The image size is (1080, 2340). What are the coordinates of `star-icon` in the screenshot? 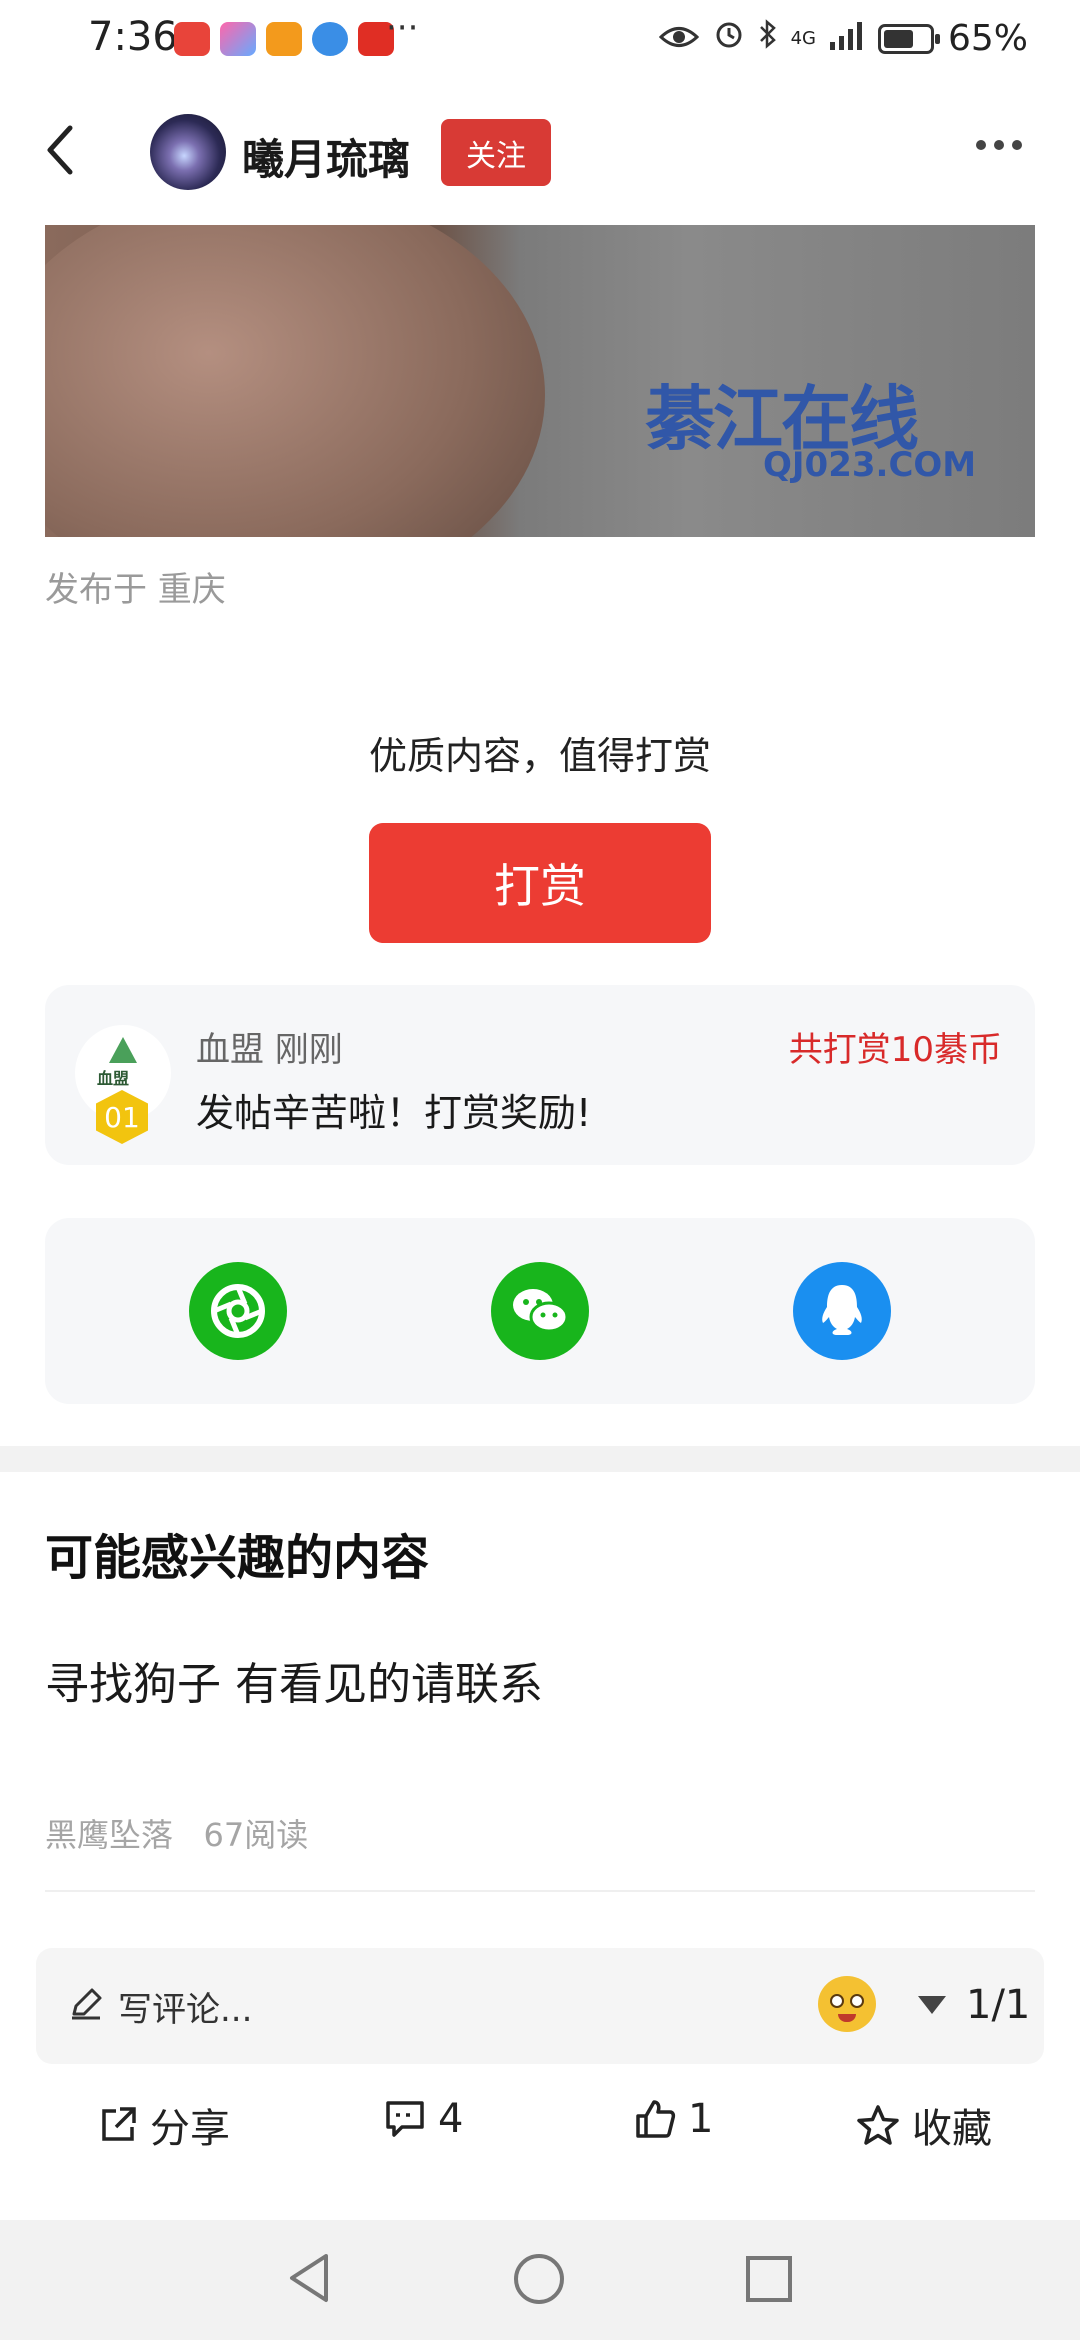 It's located at (878, 2125).